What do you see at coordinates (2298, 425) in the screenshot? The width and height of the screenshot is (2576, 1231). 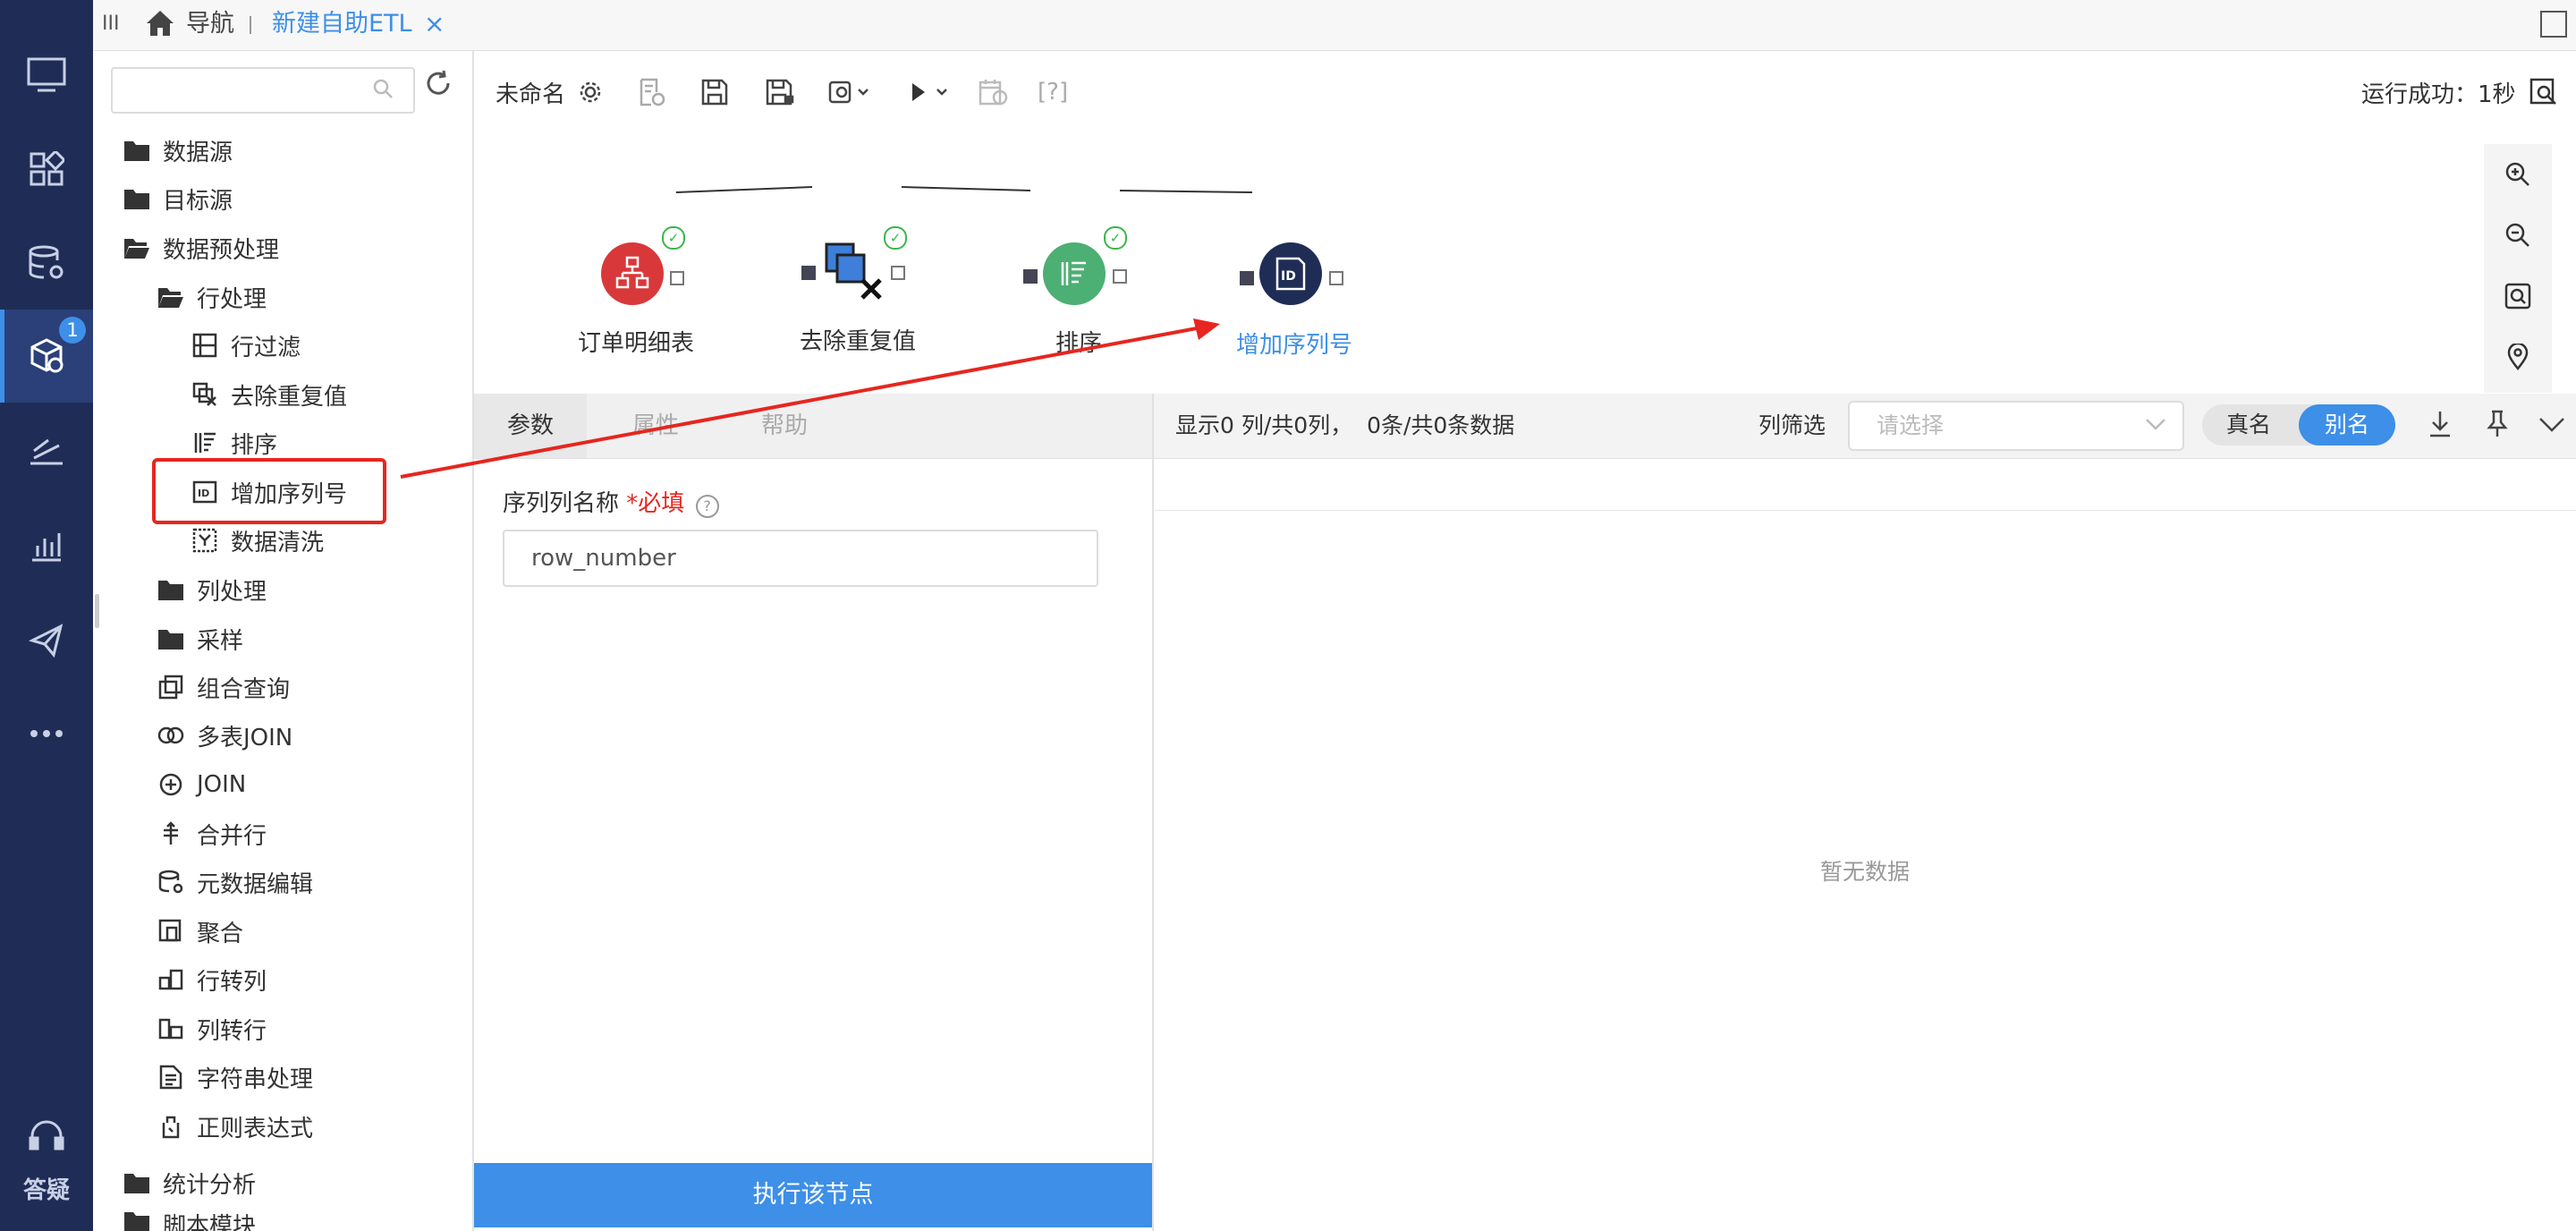 I see `name-alias-toggle: 真名 别名` at bounding box center [2298, 425].